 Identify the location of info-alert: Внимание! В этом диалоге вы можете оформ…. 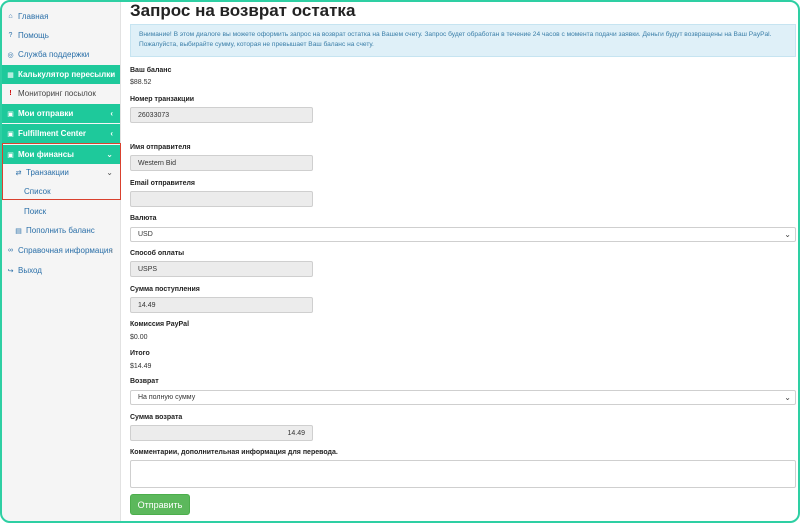
(463, 40).